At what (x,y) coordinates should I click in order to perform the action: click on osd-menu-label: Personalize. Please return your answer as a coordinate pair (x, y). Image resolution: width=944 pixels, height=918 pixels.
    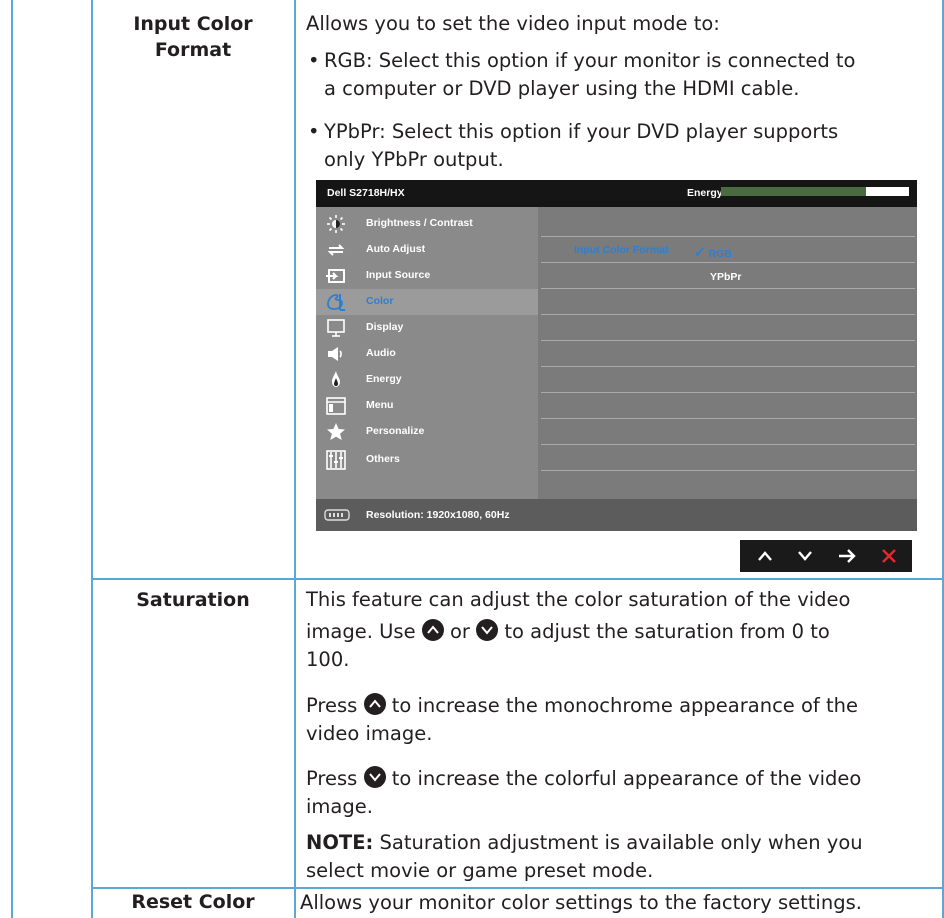
    Looking at the image, I should click on (395, 431).